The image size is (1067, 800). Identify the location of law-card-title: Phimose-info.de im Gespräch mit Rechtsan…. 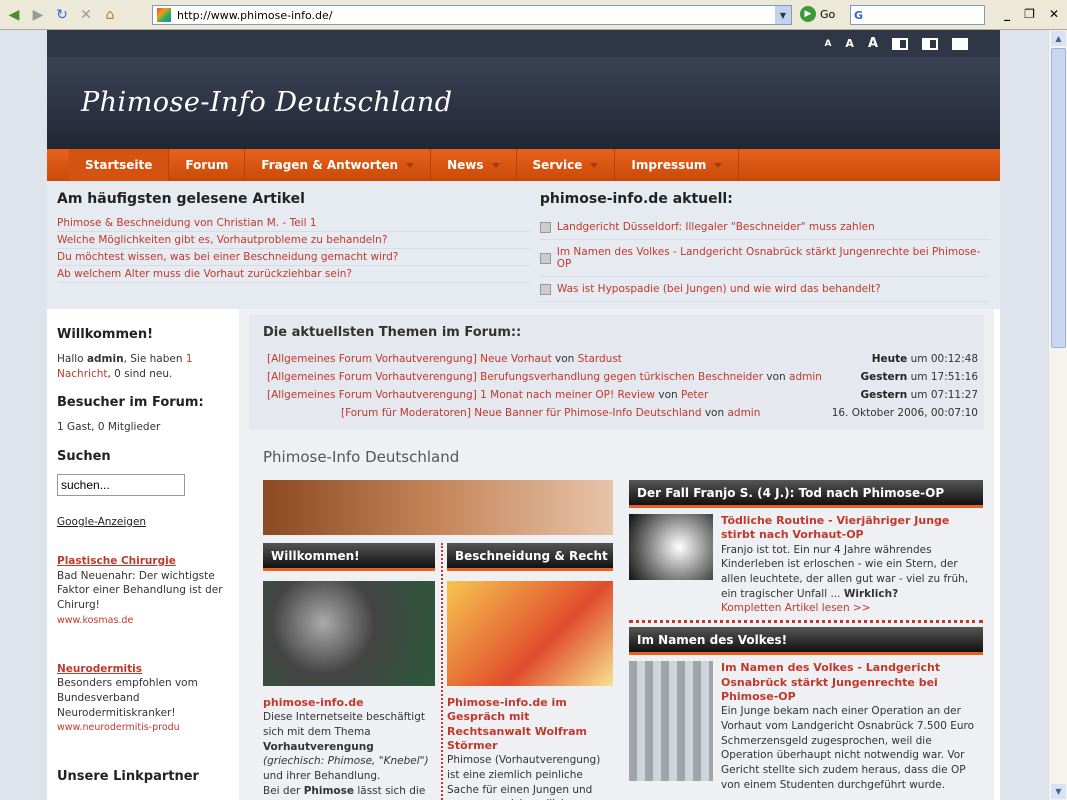
(517, 724).